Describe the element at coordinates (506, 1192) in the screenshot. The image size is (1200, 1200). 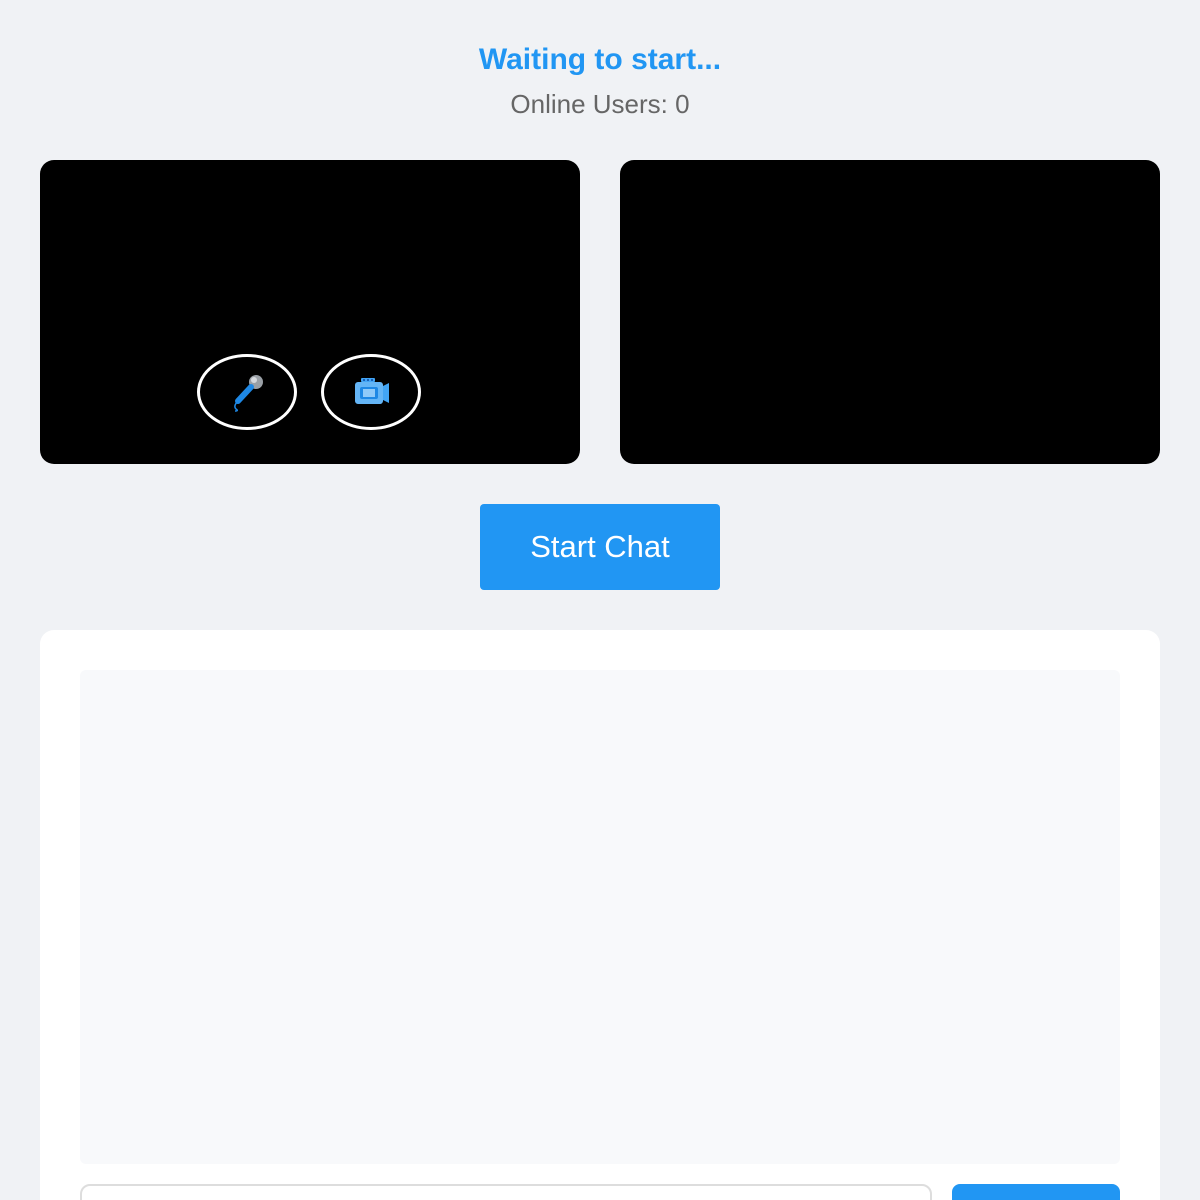
I see `chat-message-input` at that location.